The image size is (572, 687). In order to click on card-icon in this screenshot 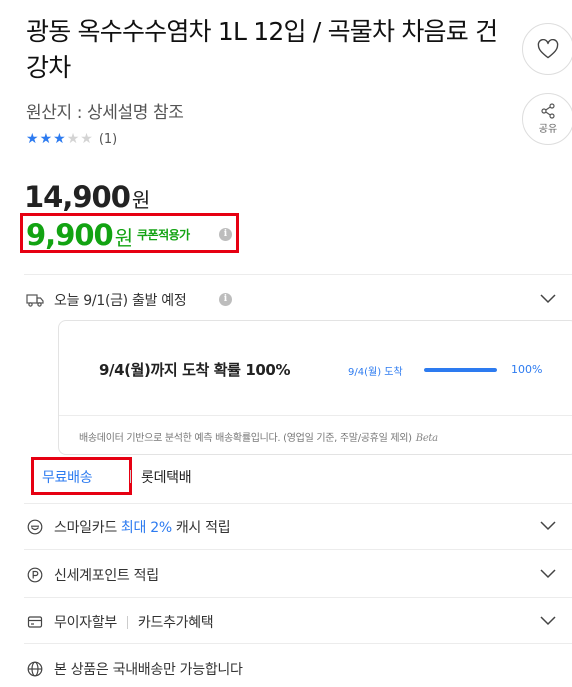, I will do `click(35, 622)`.